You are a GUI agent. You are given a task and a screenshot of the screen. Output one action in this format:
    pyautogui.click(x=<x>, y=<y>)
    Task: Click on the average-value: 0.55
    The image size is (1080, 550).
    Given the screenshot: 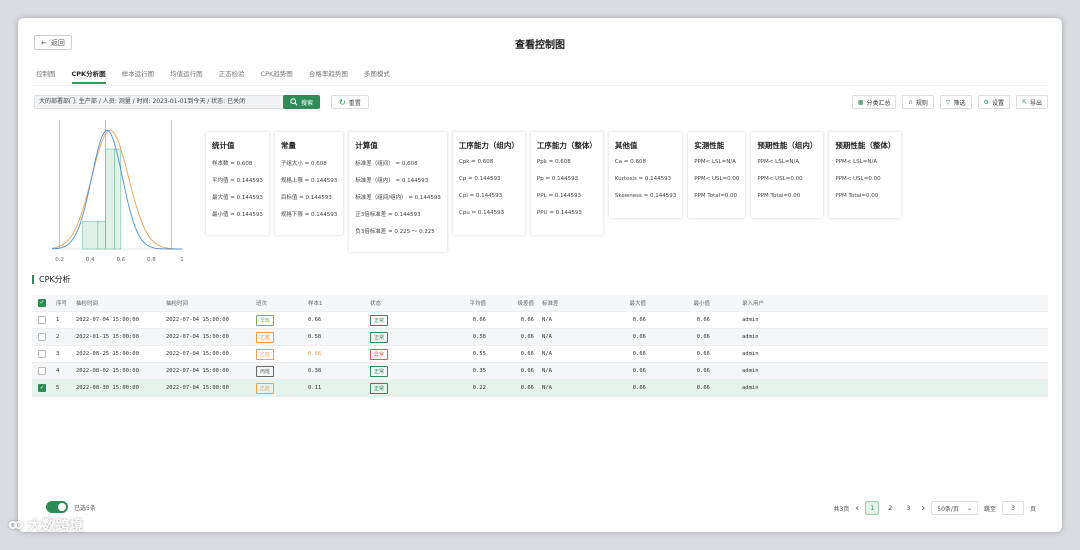 What is the action you would take?
    pyautogui.click(x=479, y=354)
    